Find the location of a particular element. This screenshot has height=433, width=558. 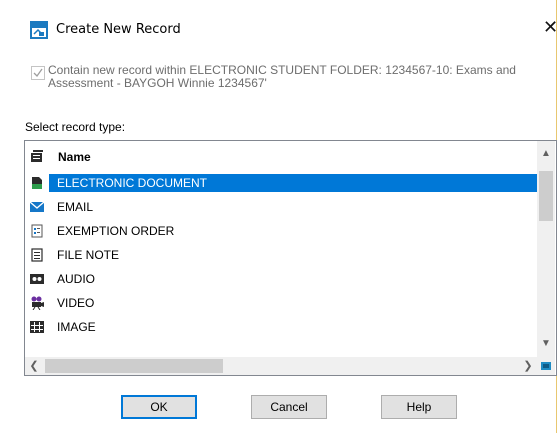

scroll-left-icon: ❮ is located at coordinates (34, 366).